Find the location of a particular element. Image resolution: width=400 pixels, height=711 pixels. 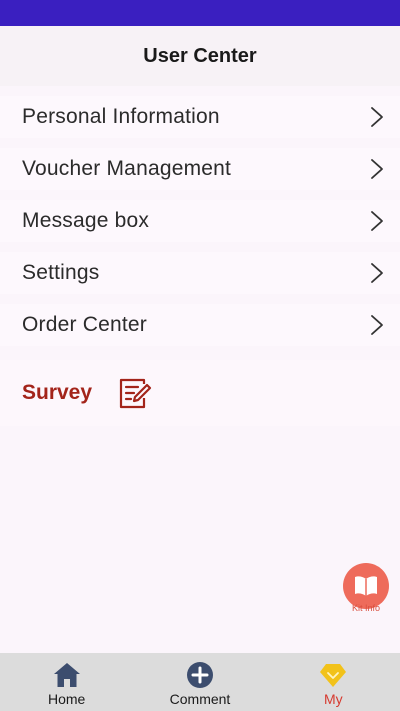

menu-item-message-box: Message box is located at coordinates (200, 221).